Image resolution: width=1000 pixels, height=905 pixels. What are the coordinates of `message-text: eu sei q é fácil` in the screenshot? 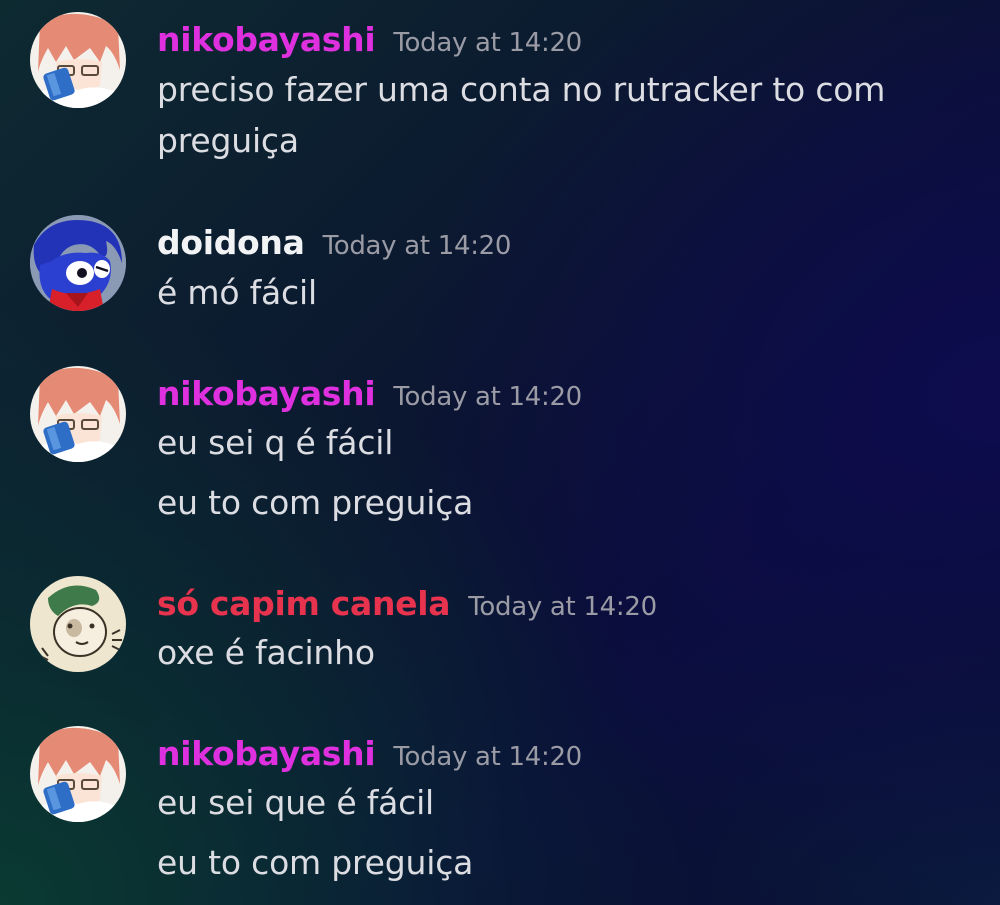 It's located at (275, 442).